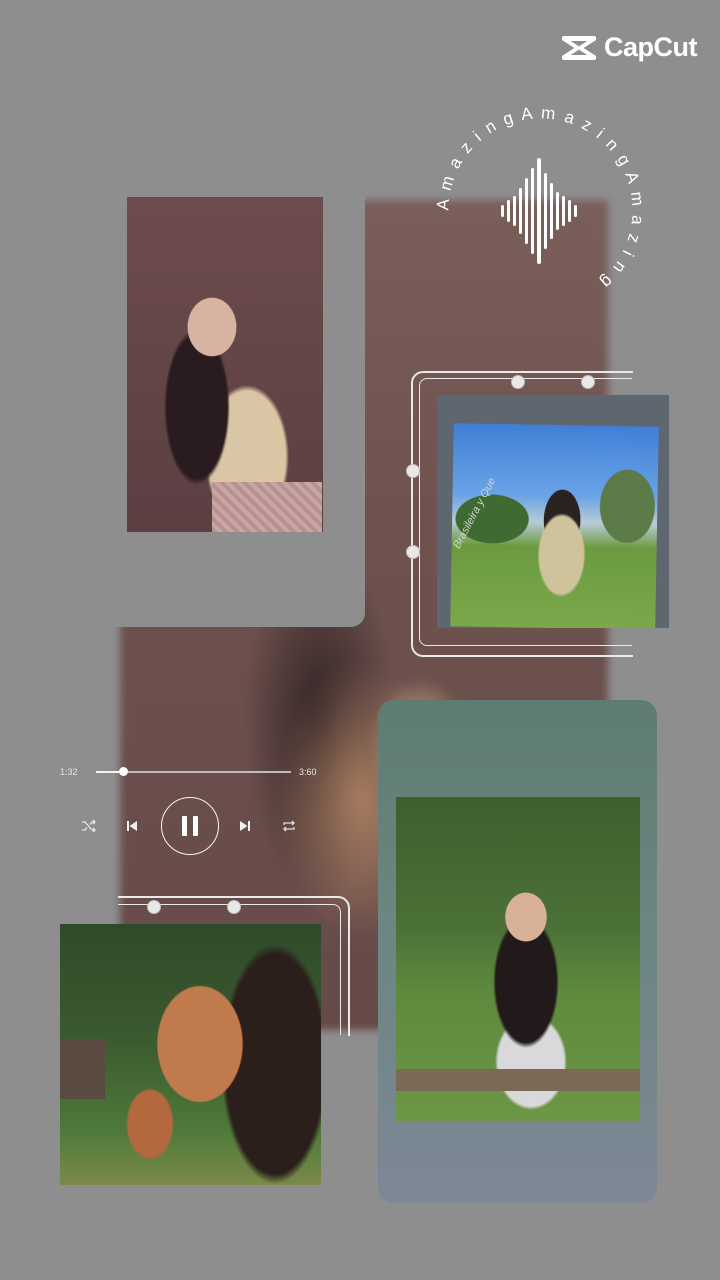  Describe the element at coordinates (554, 525) in the screenshot. I see `photo-field-image` at that location.